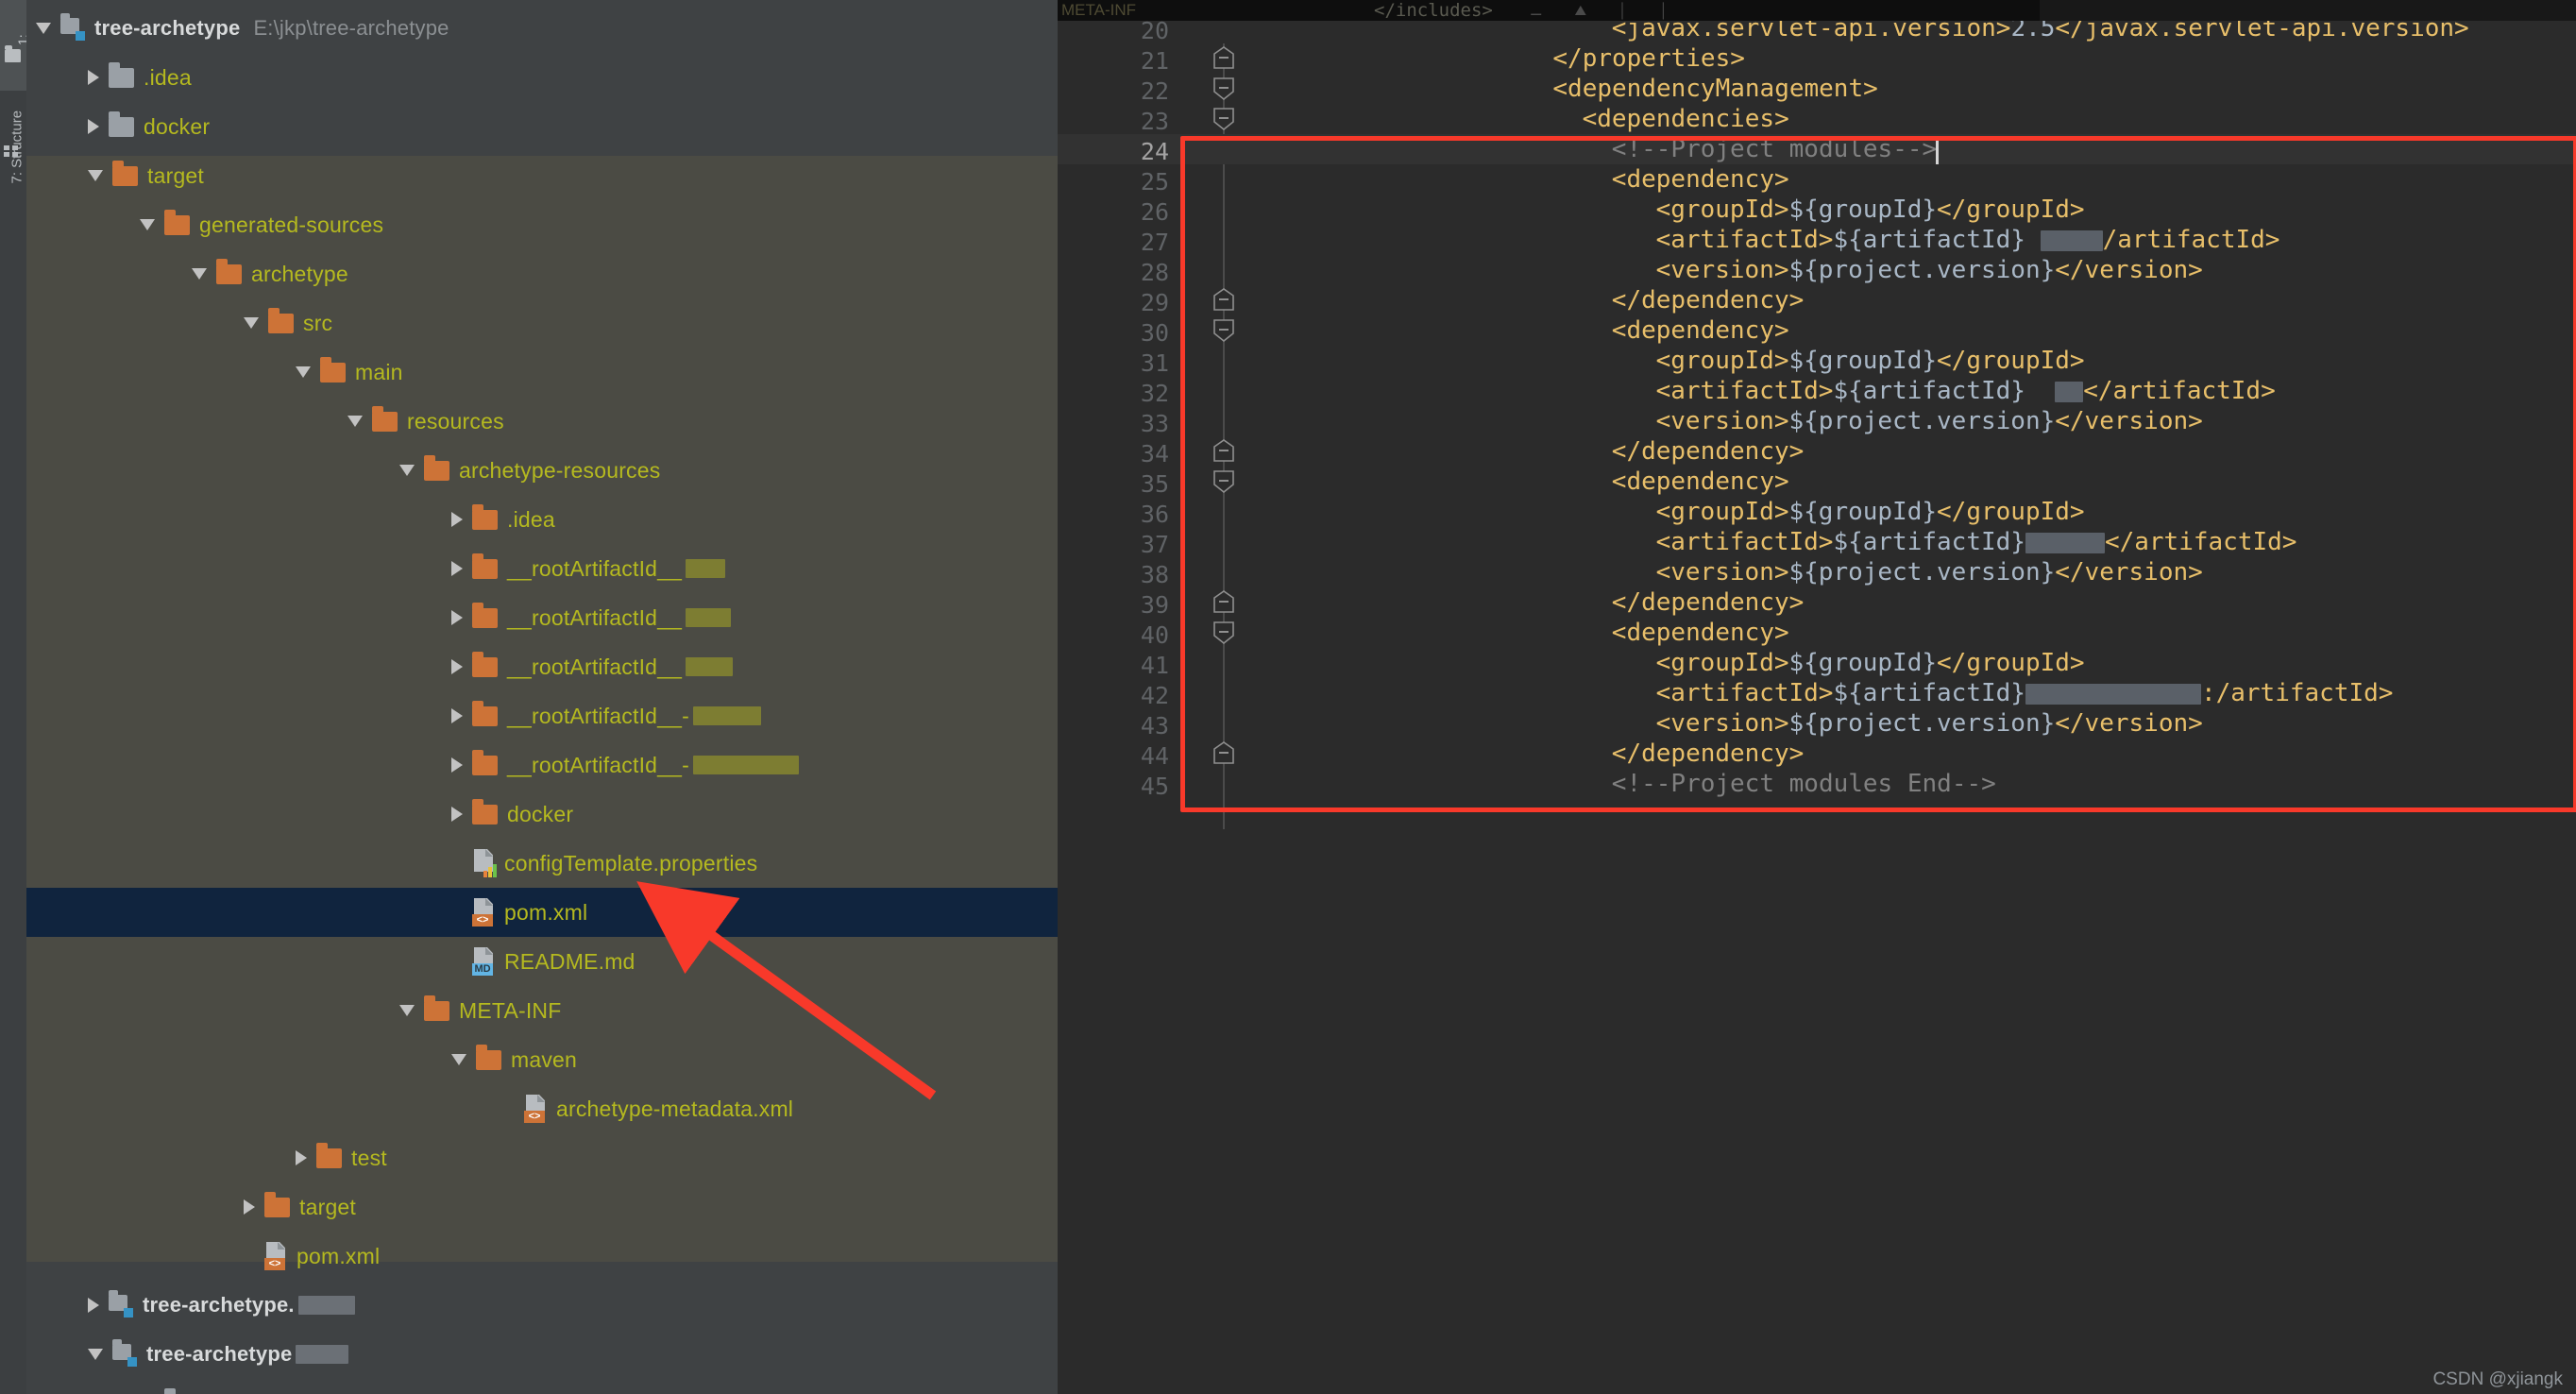 The width and height of the screenshot is (2576, 1394). What do you see at coordinates (1804, 784) in the screenshot?
I see `code-line: <!--Project modules End-->` at bounding box center [1804, 784].